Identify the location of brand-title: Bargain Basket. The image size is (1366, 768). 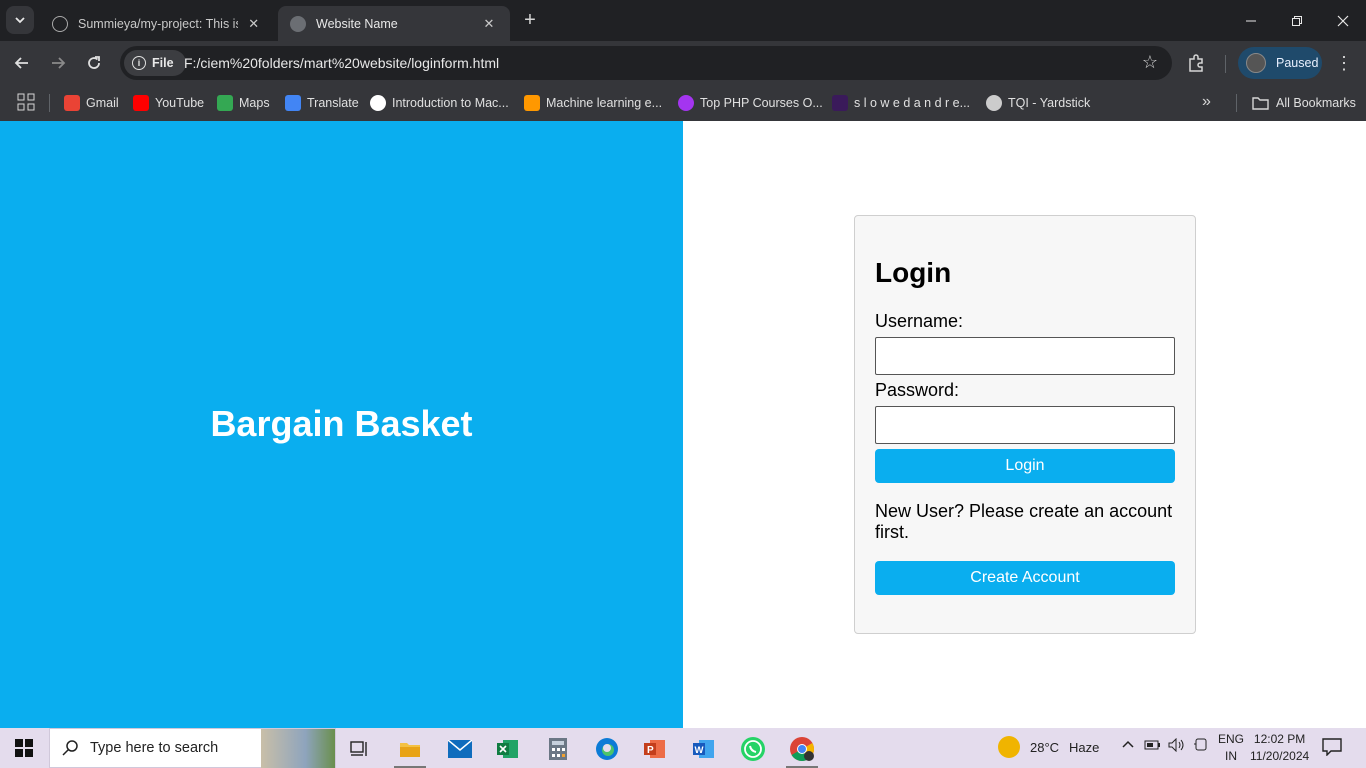
(341, 423).